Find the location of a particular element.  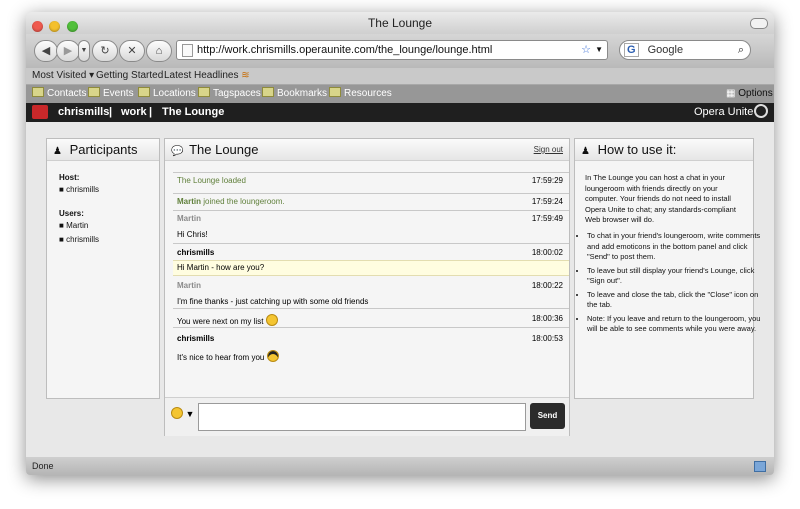

participants-header: ♟ Participants is located at coordinates (103, 150).